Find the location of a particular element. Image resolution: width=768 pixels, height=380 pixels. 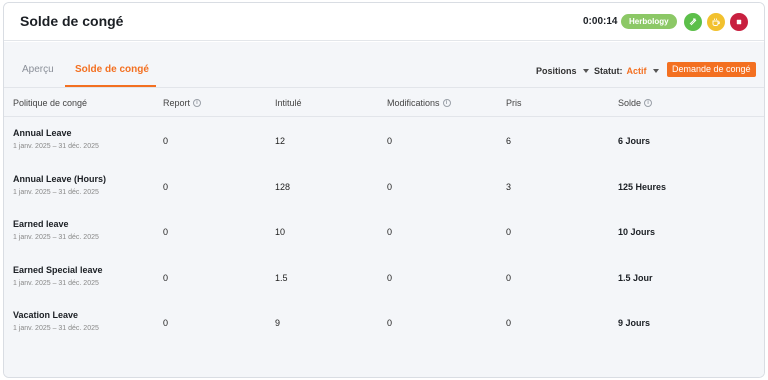

pris-value: 6 is located at coordinates (509, 141).